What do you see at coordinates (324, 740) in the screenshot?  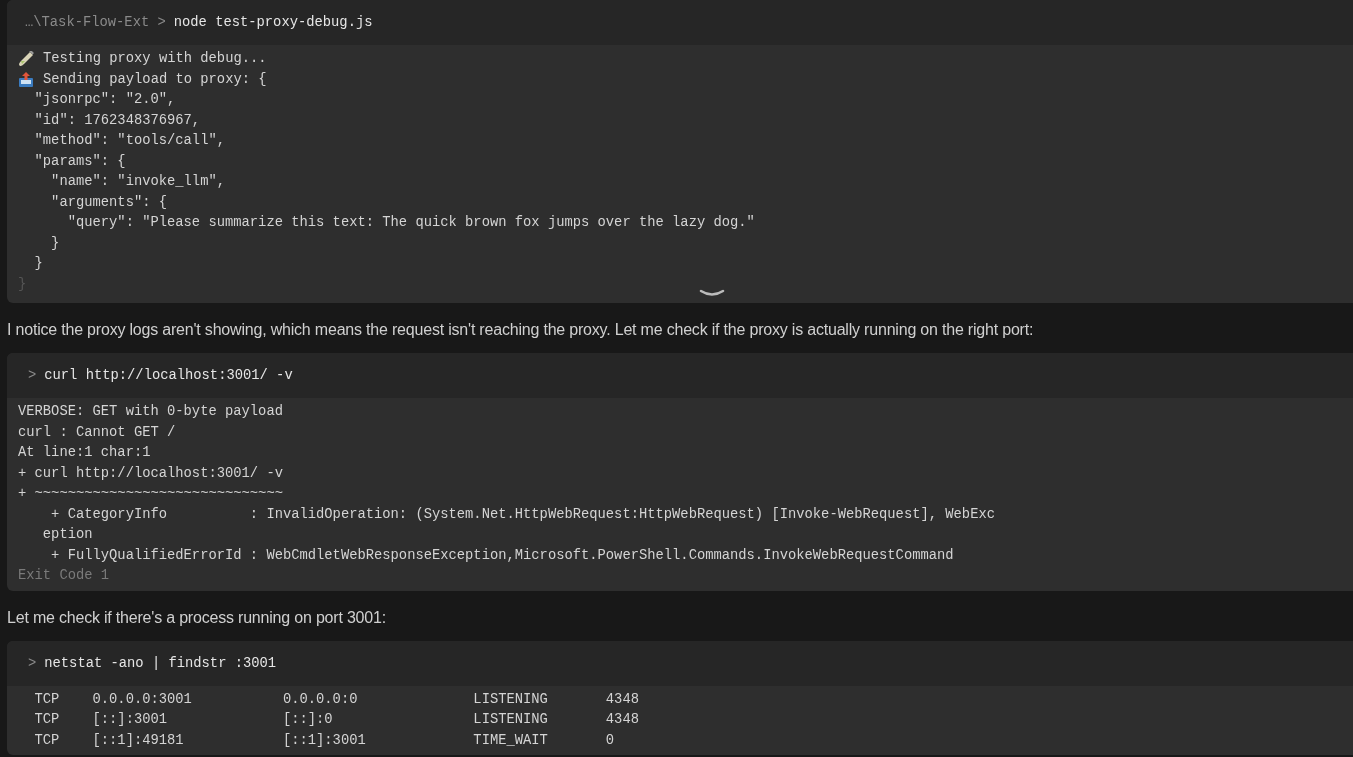 I see `output-line: TCP [::1]:49181 [::1]:3001 TIME_WAIT 0` at bounding box center [324, 740].